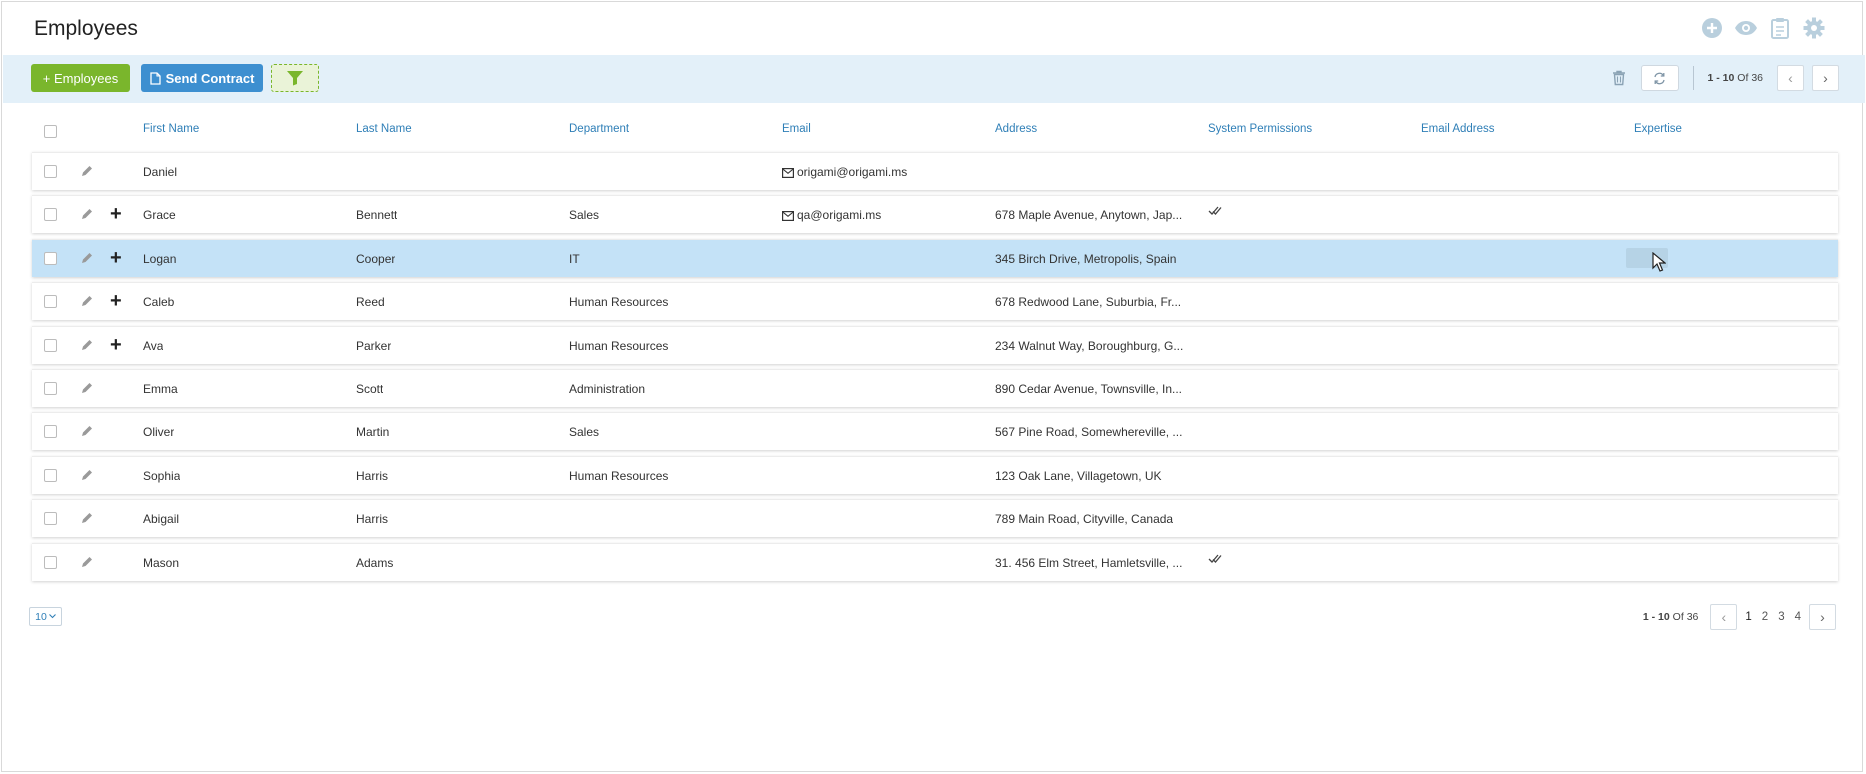 Image resolution: width=1866 pixels, height=774 pixels. I want to click on column-header-address: Address, so click(1016, 129).